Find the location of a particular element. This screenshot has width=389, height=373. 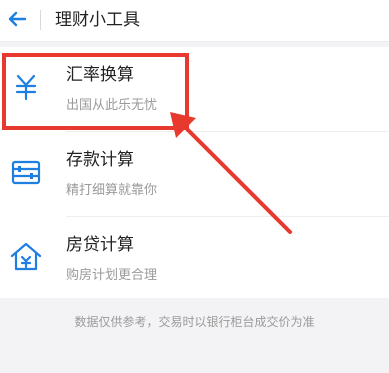

top-bar: 理财小工具 is located at coordinates (194, 21).